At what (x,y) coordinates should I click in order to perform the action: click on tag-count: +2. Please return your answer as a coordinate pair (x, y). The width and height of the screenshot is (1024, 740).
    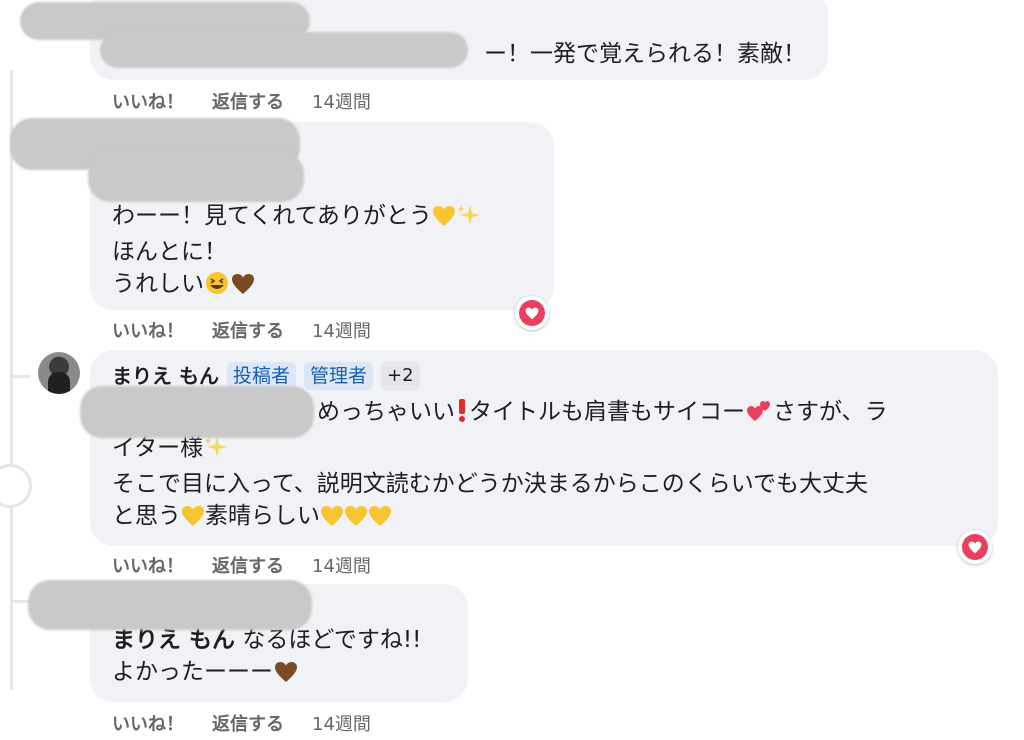
    Looking at the image, I should click on (400, 376).